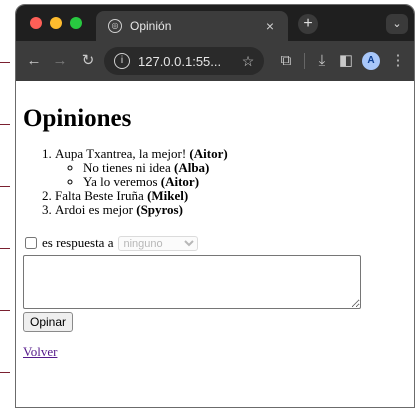  I want to click on tab-title: Opinión, so click(151, 26).